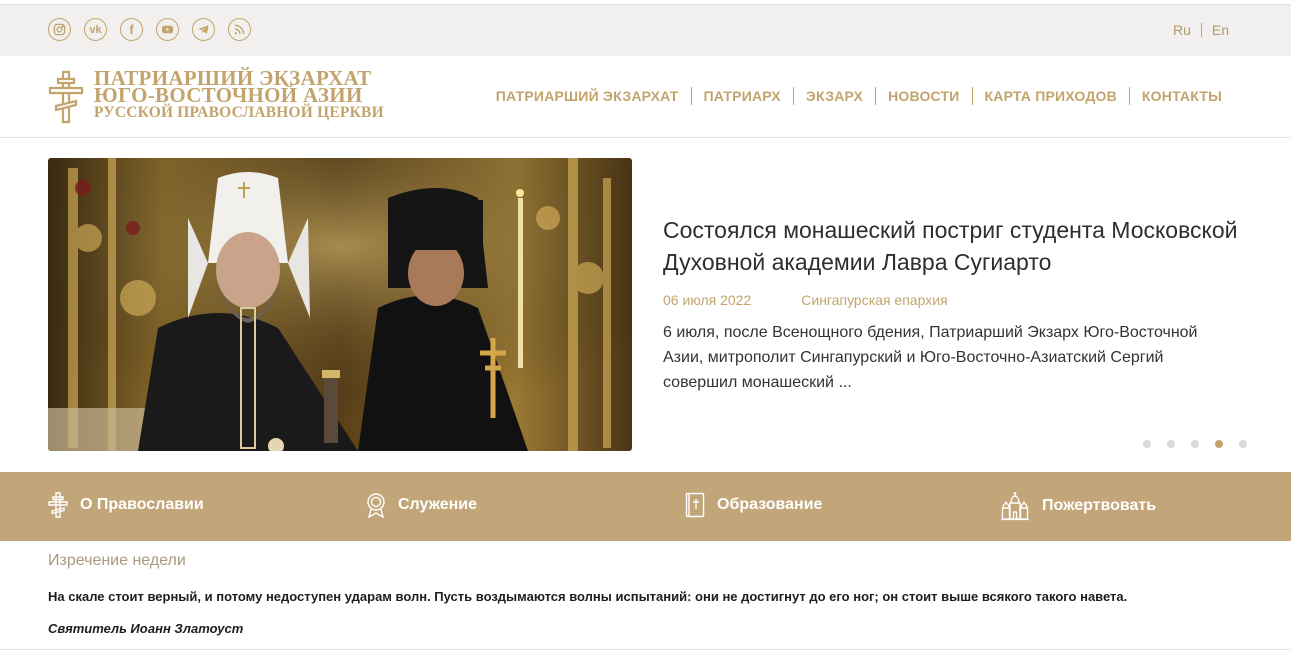  What do you see at coordinates (376, 505) in the screenshot?
I see `medal-icon` at bounding box center [376, 505].